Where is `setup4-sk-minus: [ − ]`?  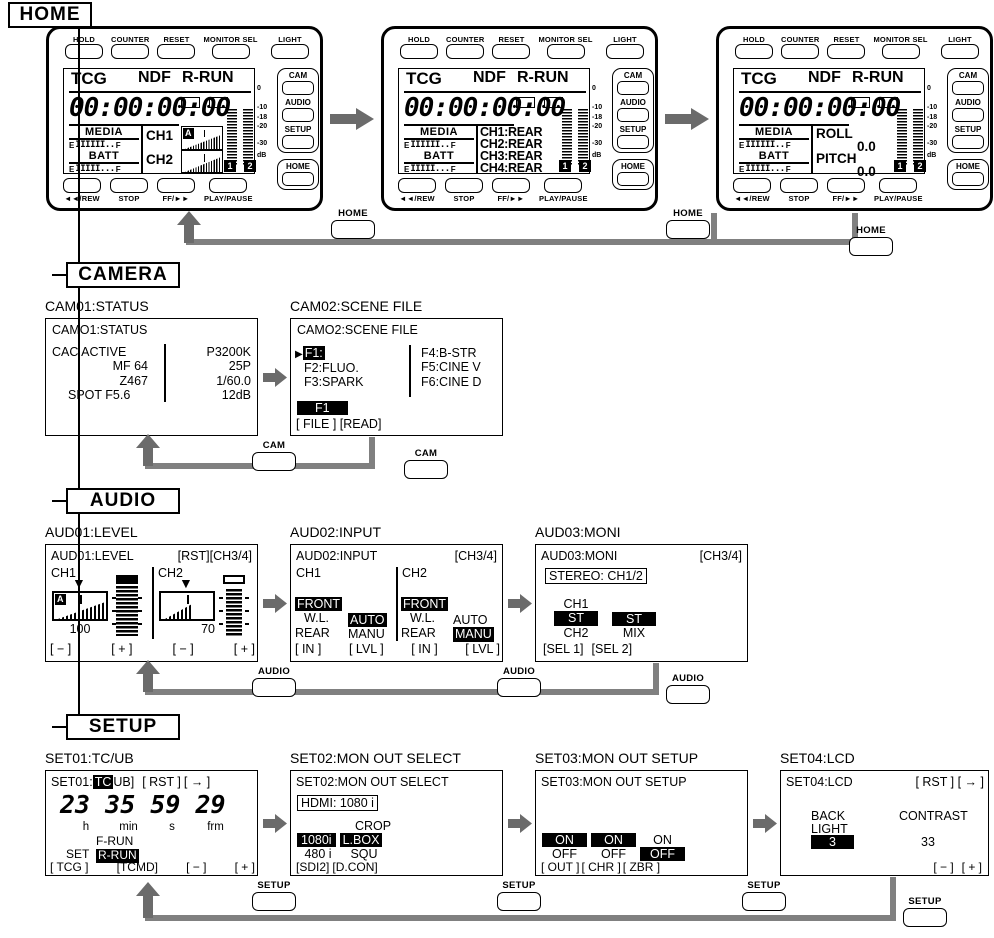
setup4-sk-minus: [ − ] is located at coordinates (943, 867).